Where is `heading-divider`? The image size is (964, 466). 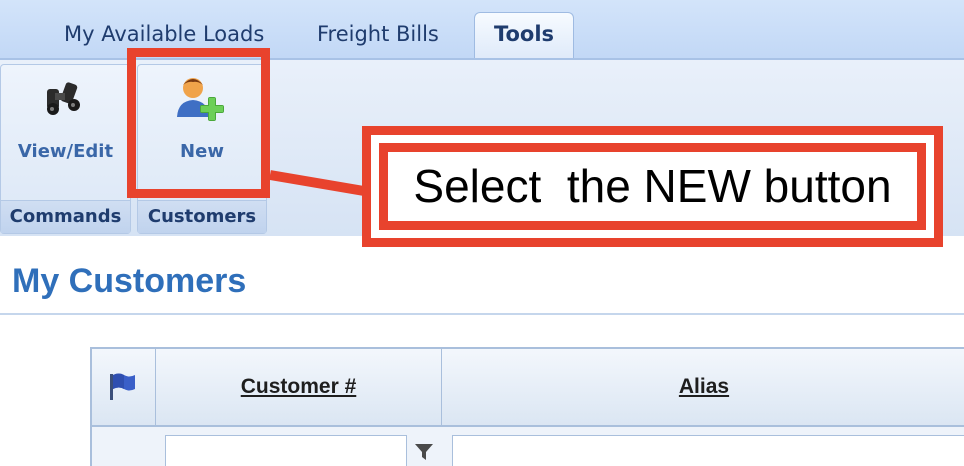
heading-divider is located at coordinates (482, 314).